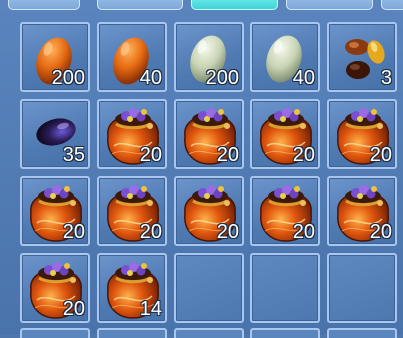  Describe the element at coordinates (209, 57) in the screenshot. I see `inventory-slot-pale-green-egg: 200` at that location.